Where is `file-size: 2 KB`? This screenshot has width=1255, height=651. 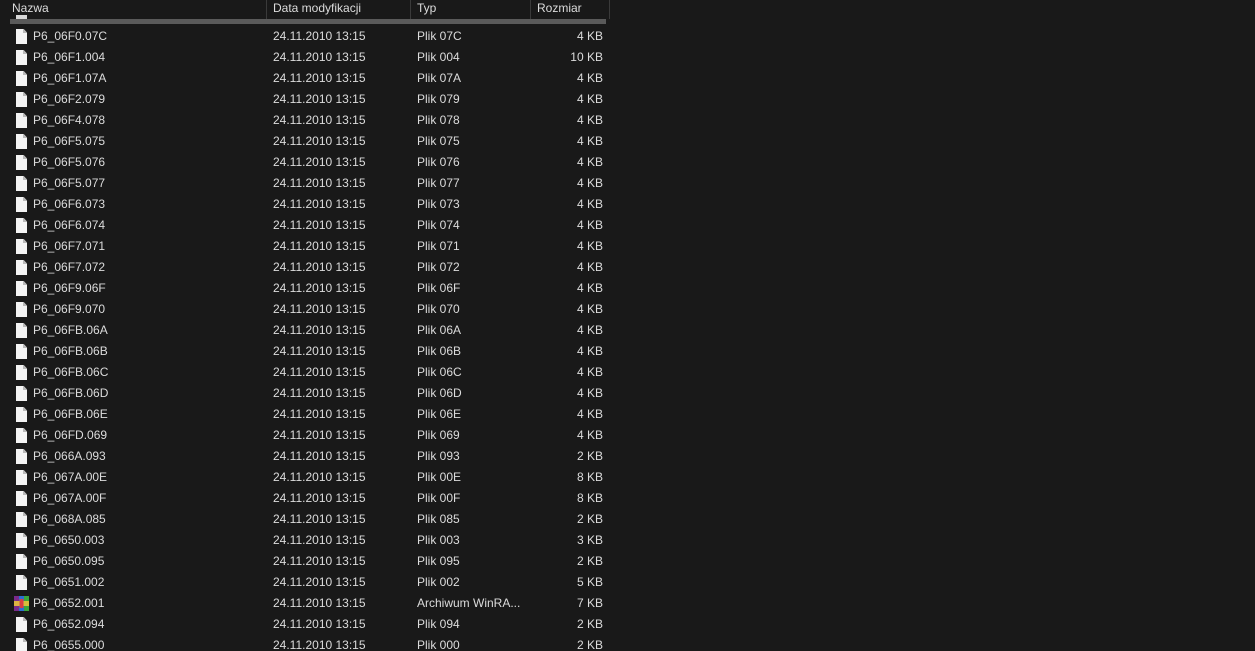
file-size: 2 KB is located at coordinates (589, 561).